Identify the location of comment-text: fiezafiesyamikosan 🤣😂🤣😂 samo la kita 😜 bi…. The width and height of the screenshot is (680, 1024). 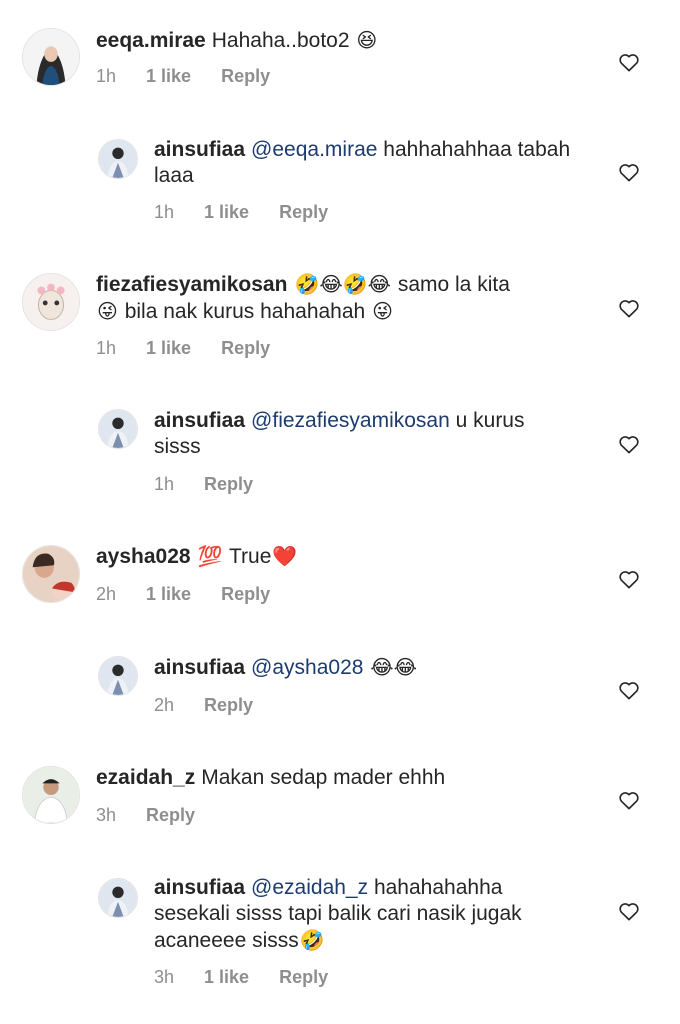
(326, 298).